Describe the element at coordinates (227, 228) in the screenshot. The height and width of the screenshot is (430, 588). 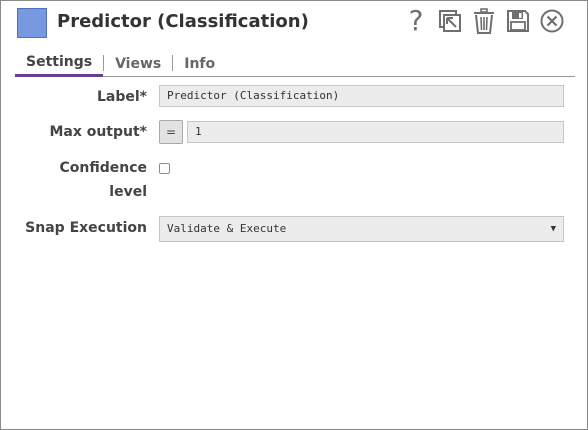
I see `snap-execution-value: Validate & Execute` at that location.